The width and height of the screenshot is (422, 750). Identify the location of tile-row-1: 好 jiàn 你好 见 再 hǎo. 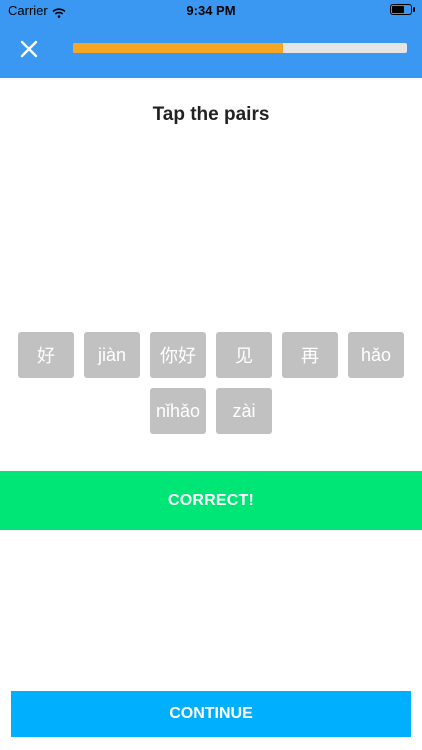
(211, 355).